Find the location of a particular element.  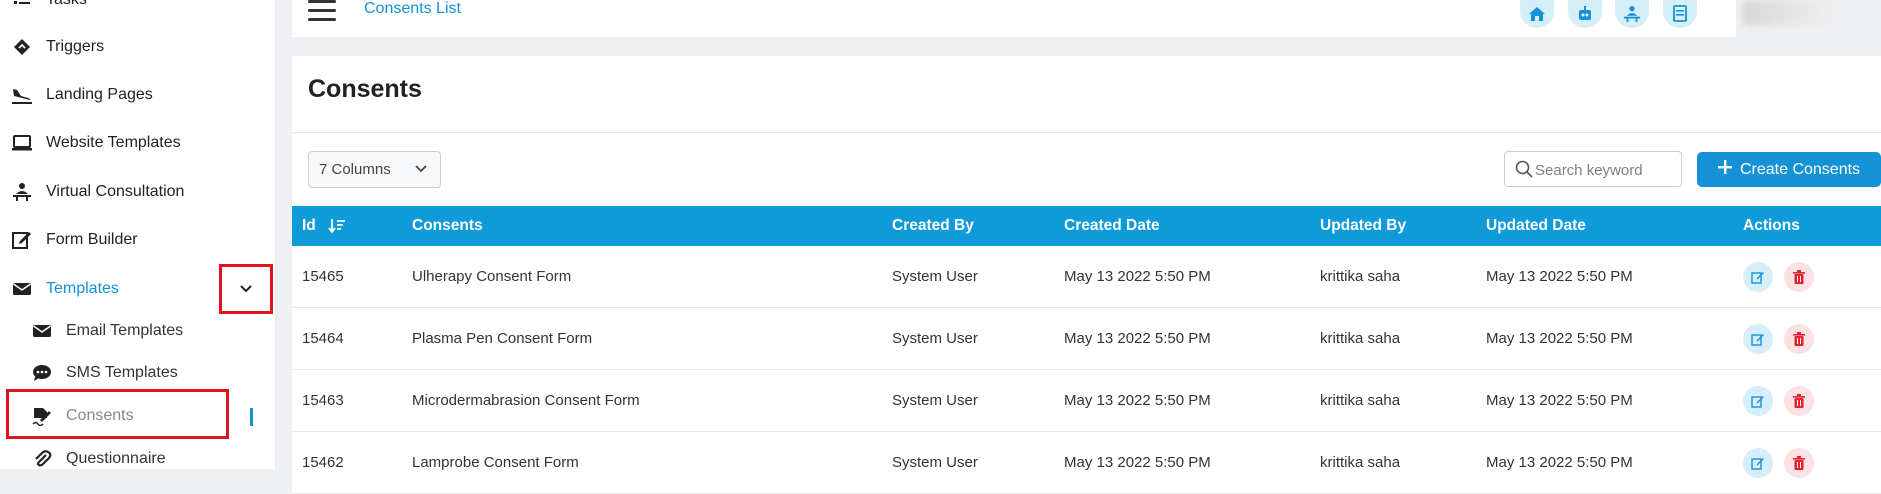

tasks-icon is located at coordinates (22, 6).